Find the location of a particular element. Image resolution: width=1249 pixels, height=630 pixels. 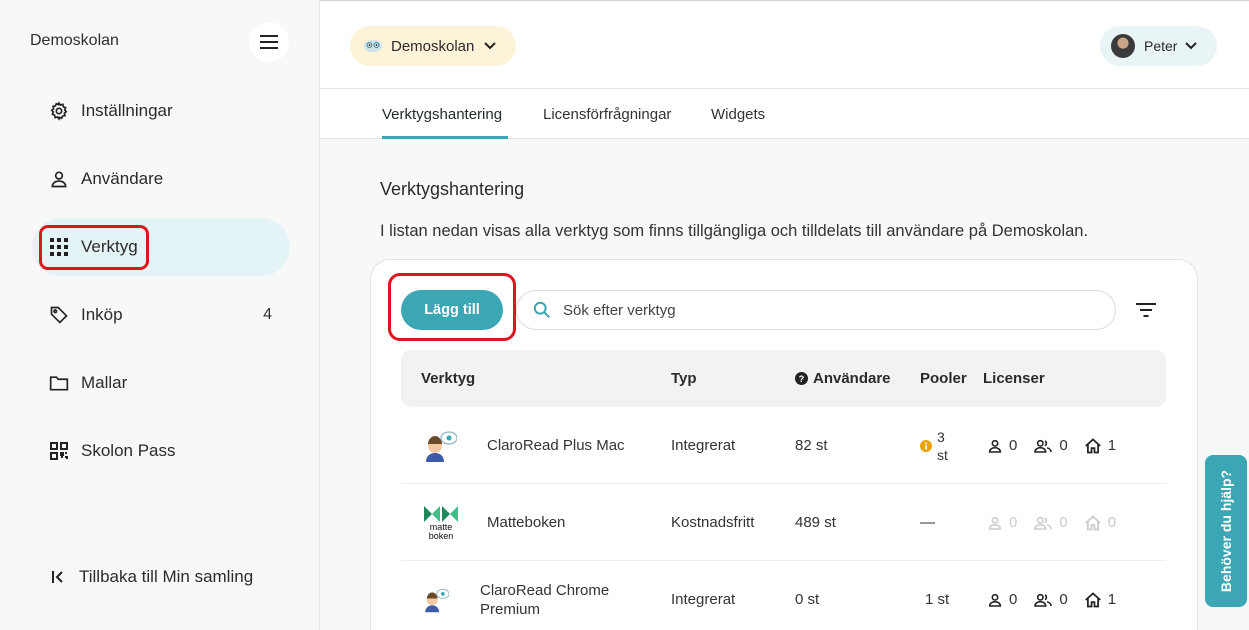

sidebar-school-name: Demoskolan is located at coordinates (74, 40).